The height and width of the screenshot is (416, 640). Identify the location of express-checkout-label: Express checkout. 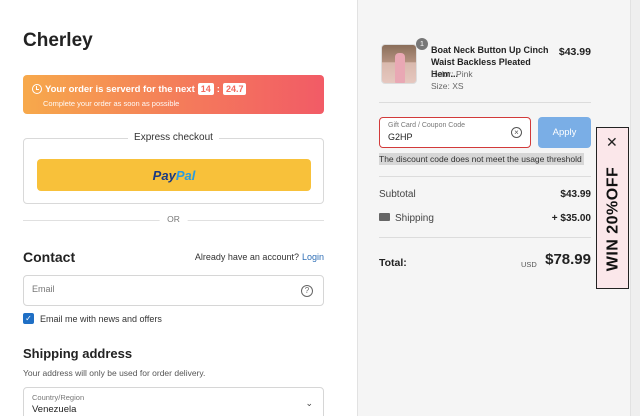
(173, 137).